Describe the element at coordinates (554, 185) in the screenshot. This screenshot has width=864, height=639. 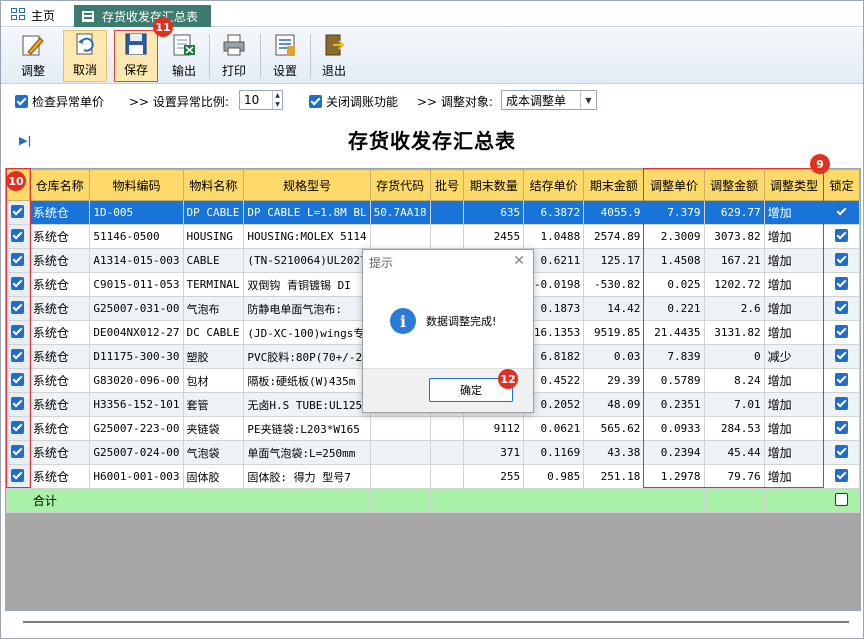
I see `column-header: 结存单价` at that location.